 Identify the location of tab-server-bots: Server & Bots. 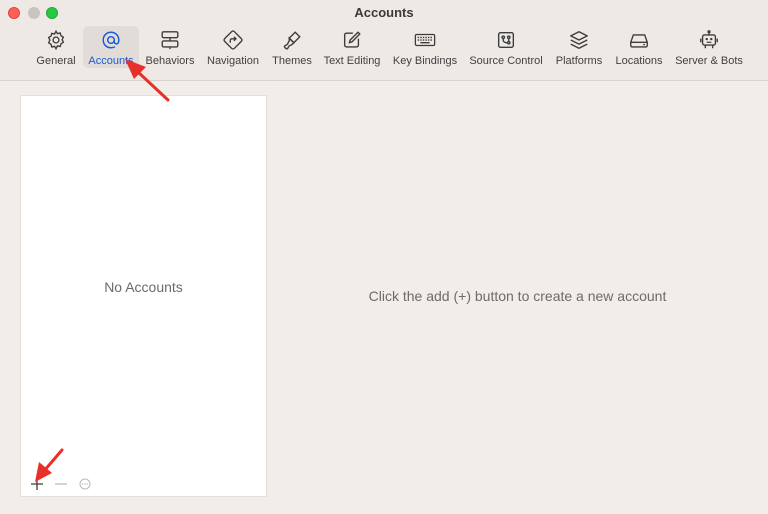
(709, 47).